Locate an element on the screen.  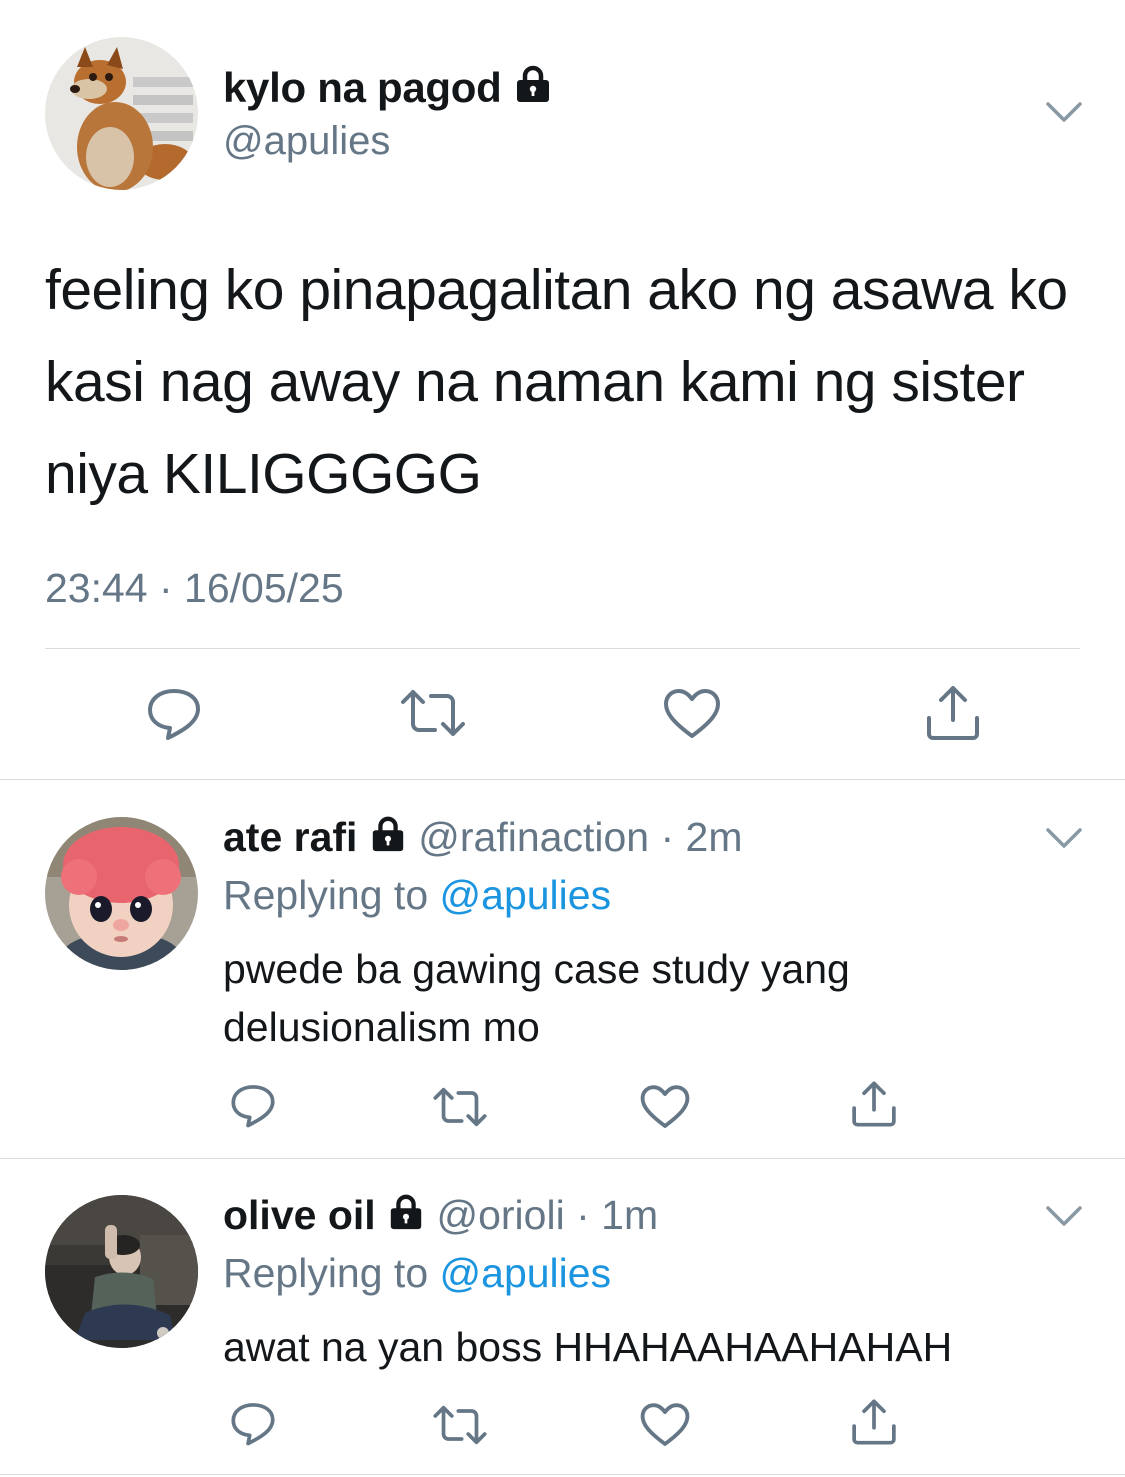
user-handle: @apulies is located at coordinates (306, 141).